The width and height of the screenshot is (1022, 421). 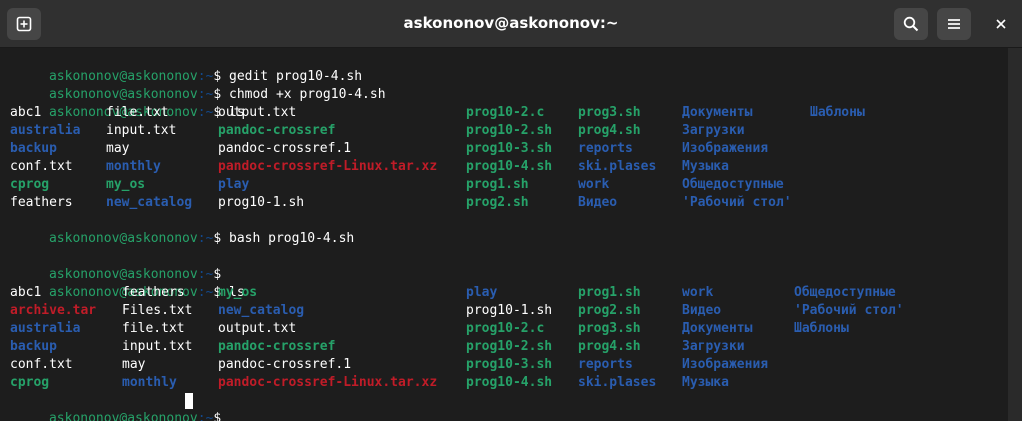 I want to click on ls-entry: prog3.sh, so click(x=609, y=112).